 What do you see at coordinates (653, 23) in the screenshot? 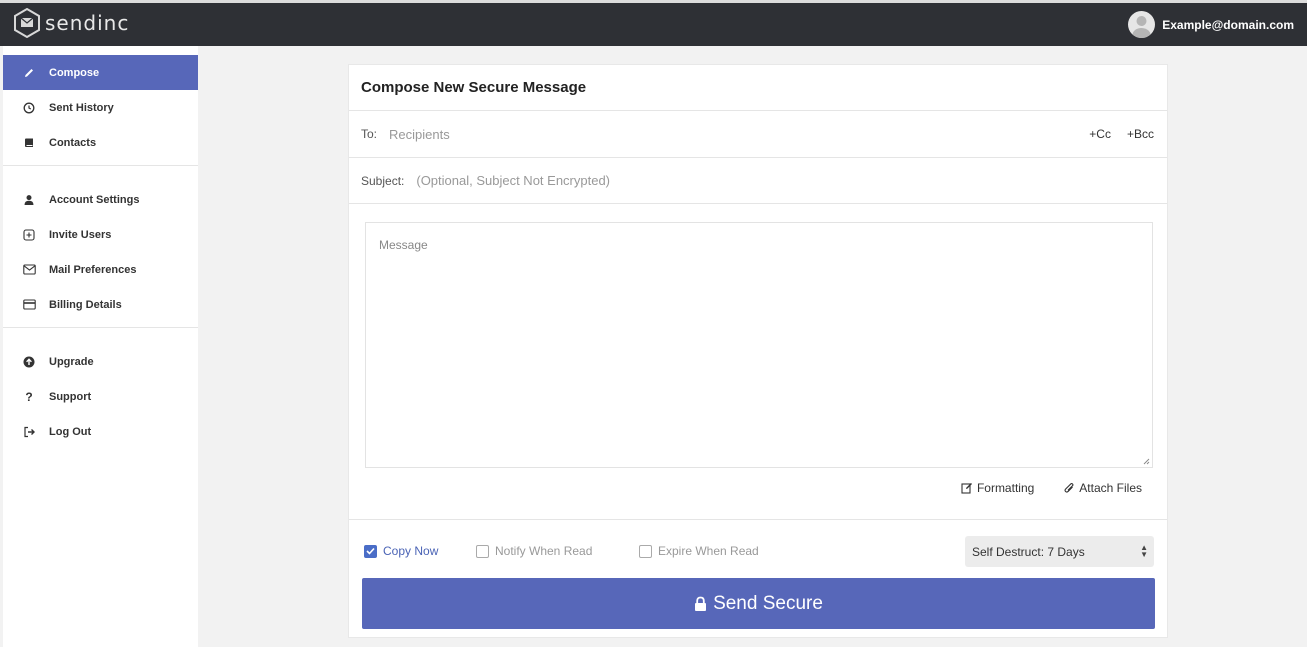
I see `top-bar: sendinc Example@domain.com` at bounding box center [653, 23].